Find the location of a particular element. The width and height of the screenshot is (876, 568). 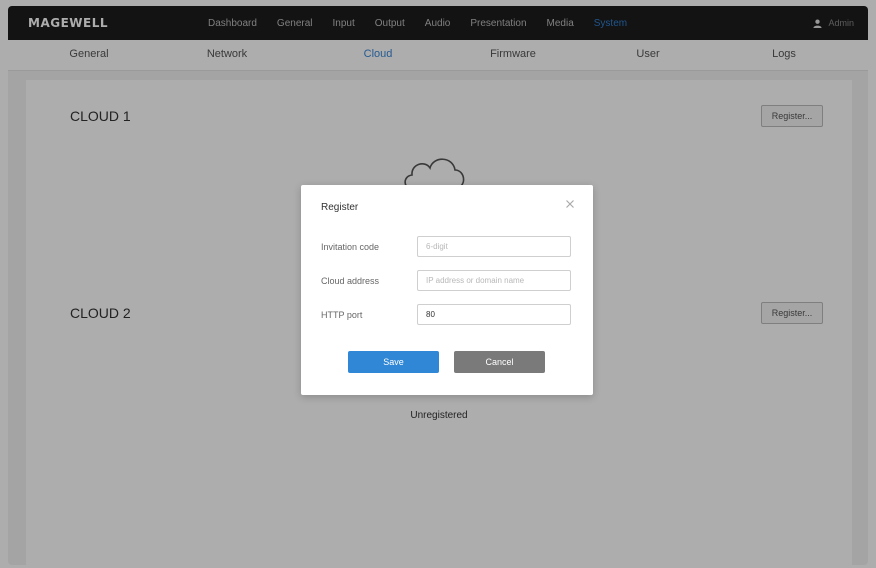

http-port-input is located at coordinates (494, 314).